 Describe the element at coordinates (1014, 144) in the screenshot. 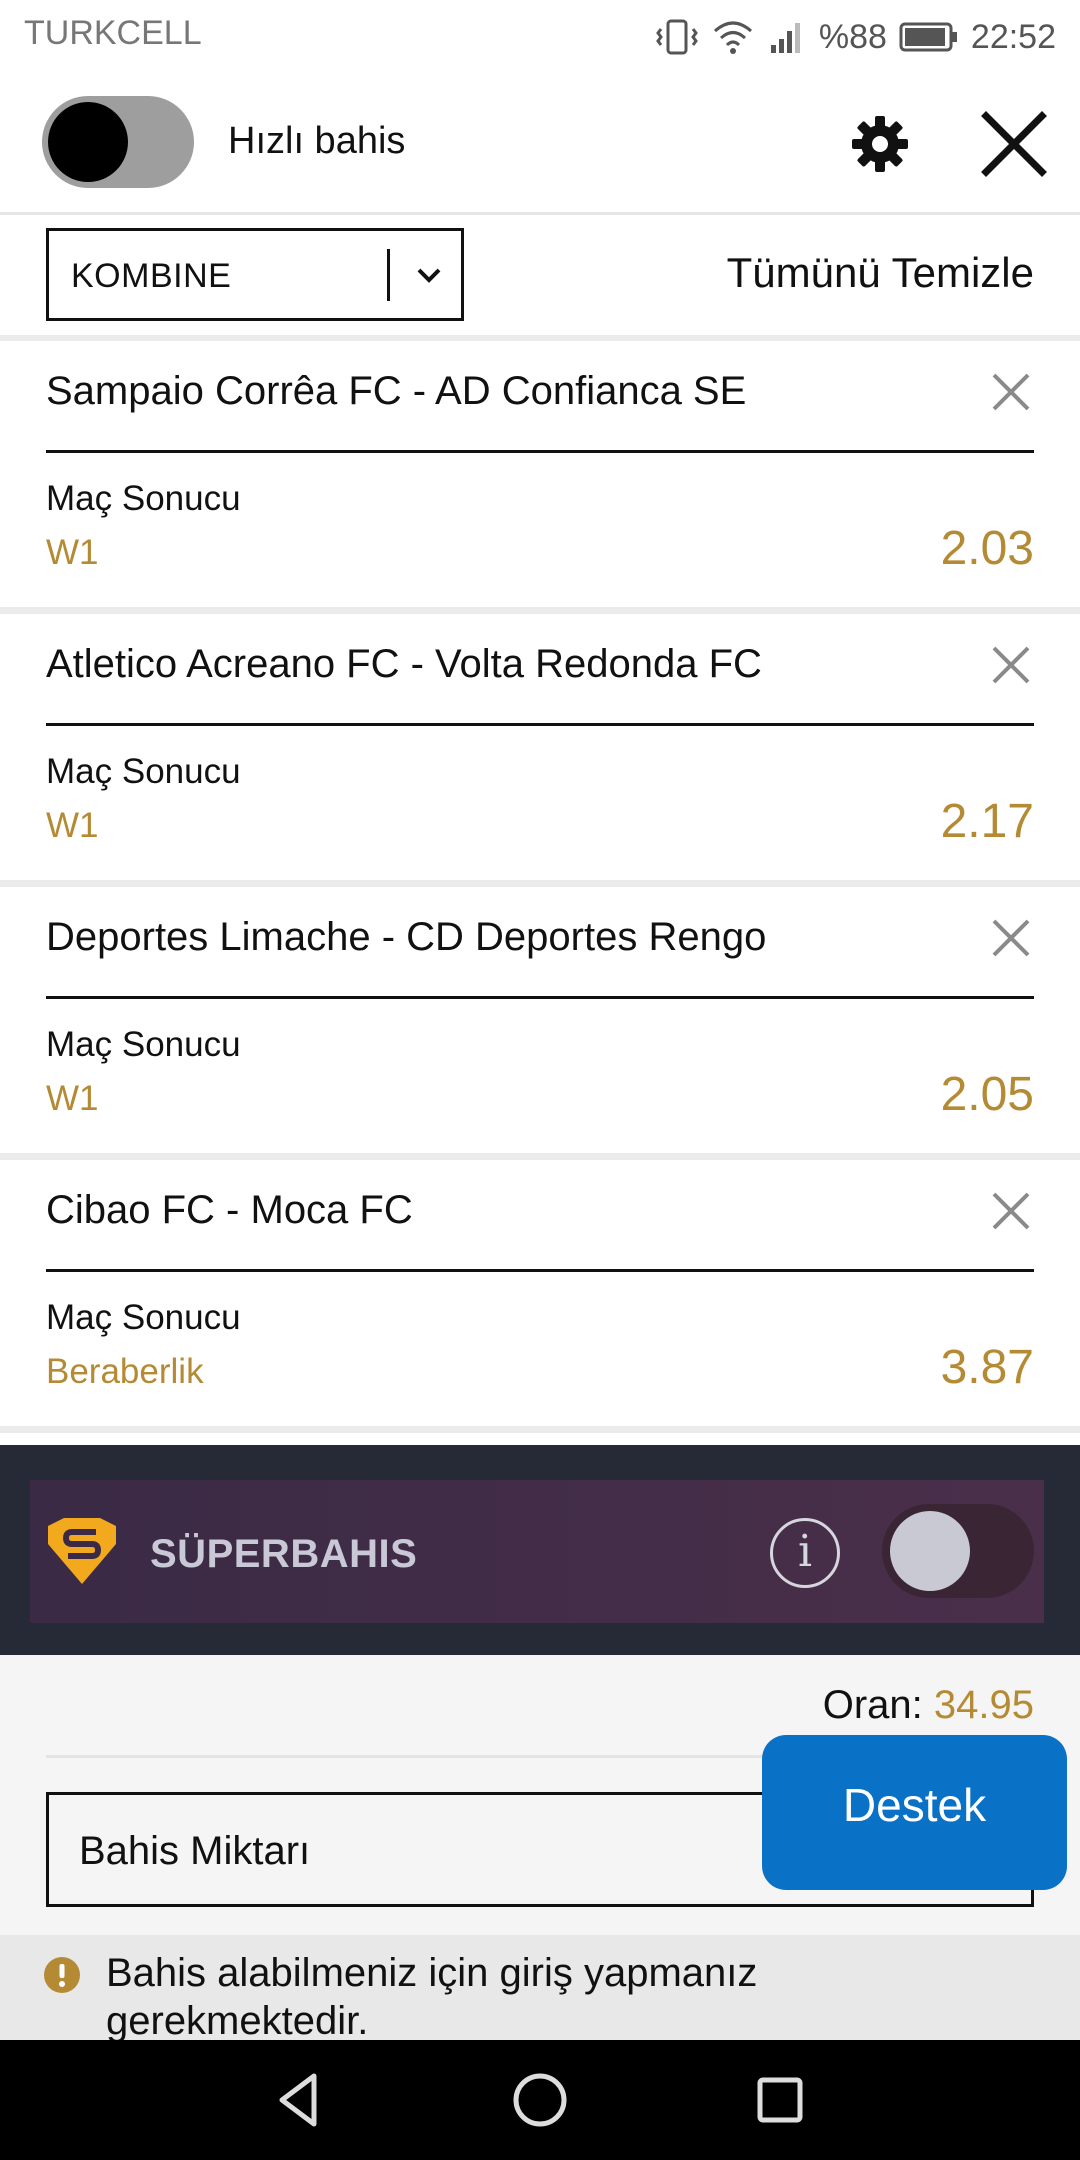

I see `close-icon` at that location.